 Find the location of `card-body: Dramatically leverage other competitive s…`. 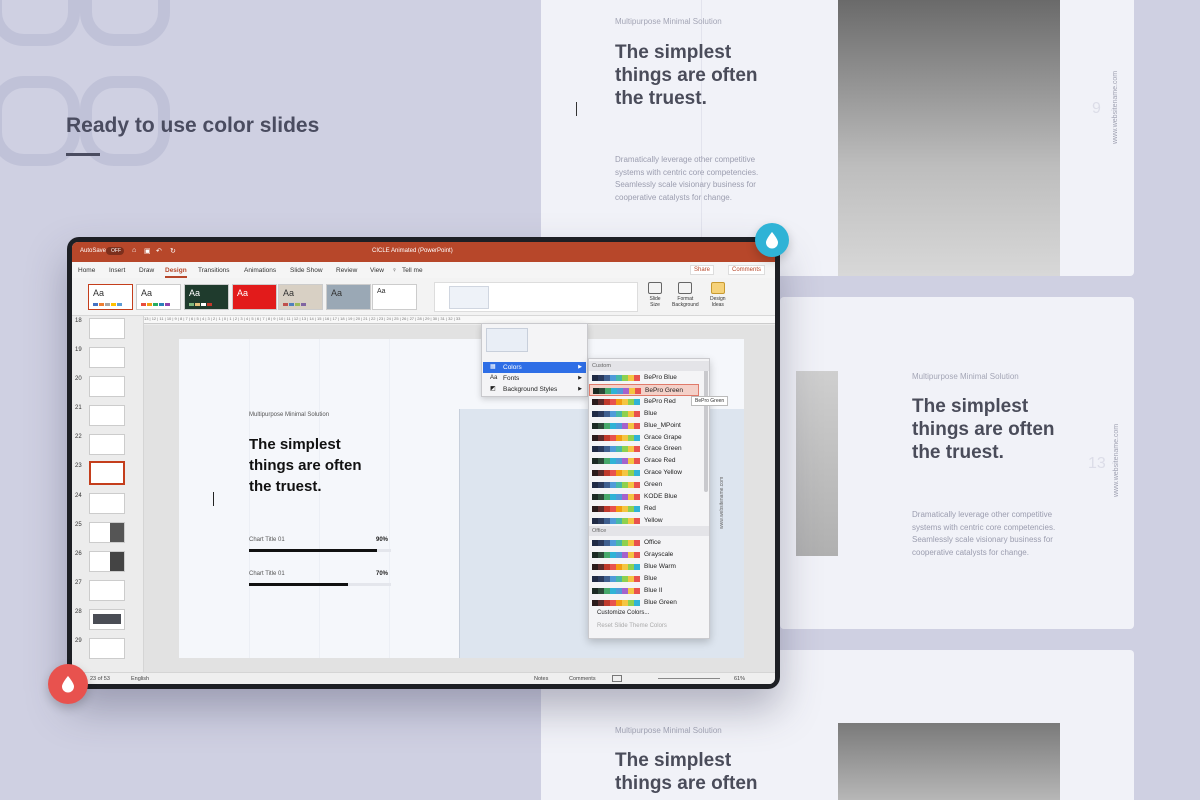

card-body: Dramatically leverage other competitive s… is located at coordinates (984, 533).